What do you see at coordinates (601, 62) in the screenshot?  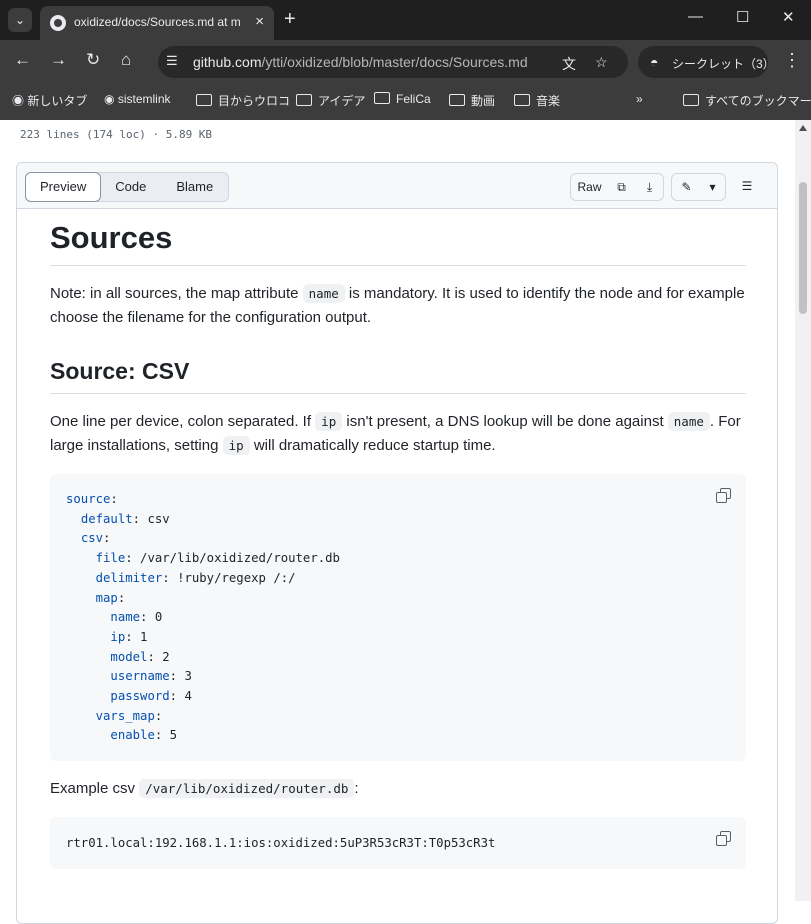 I see `bookmark-star-icon: ☆` at bounding box center [601, 62].